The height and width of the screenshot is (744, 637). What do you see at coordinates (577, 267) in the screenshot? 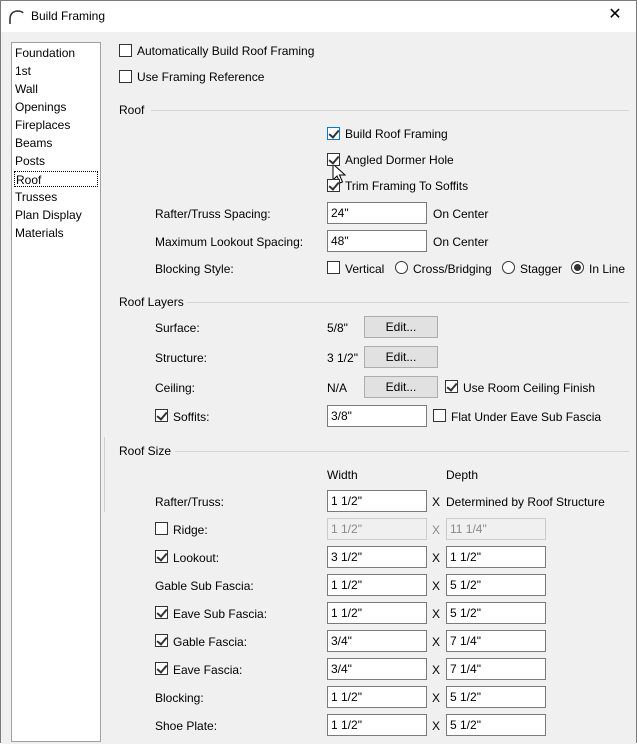
I see `blocking-inline-radio` at bounding box center [577, 267].